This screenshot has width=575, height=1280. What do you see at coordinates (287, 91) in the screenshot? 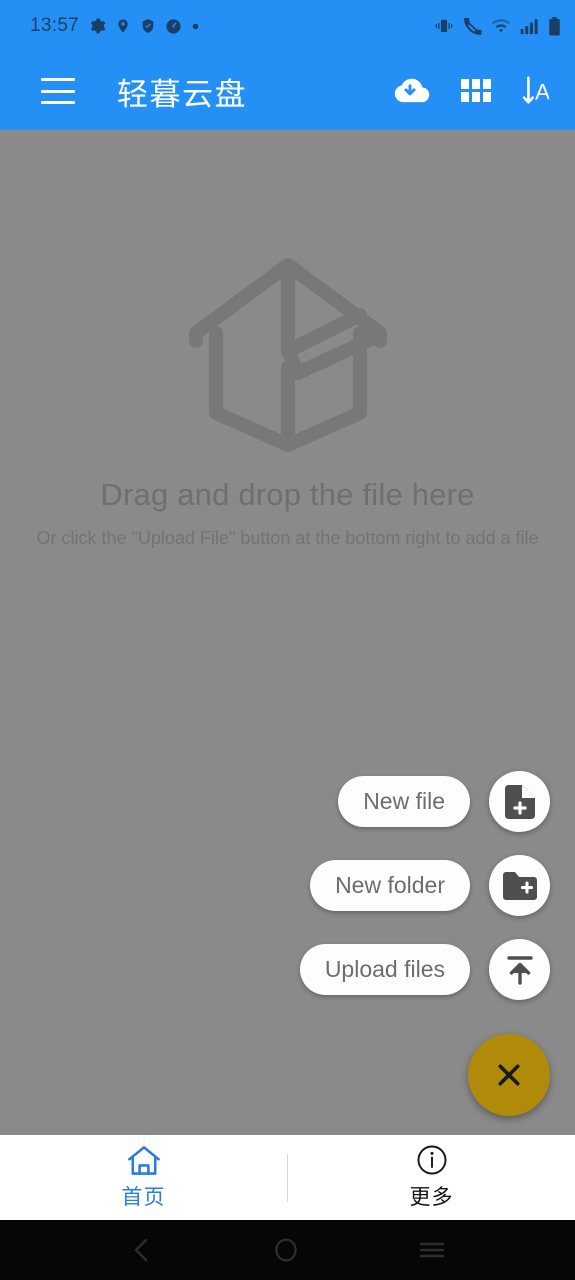
I see `app-bar: 轻暮云盘 A` at bounding box center [287, 91].